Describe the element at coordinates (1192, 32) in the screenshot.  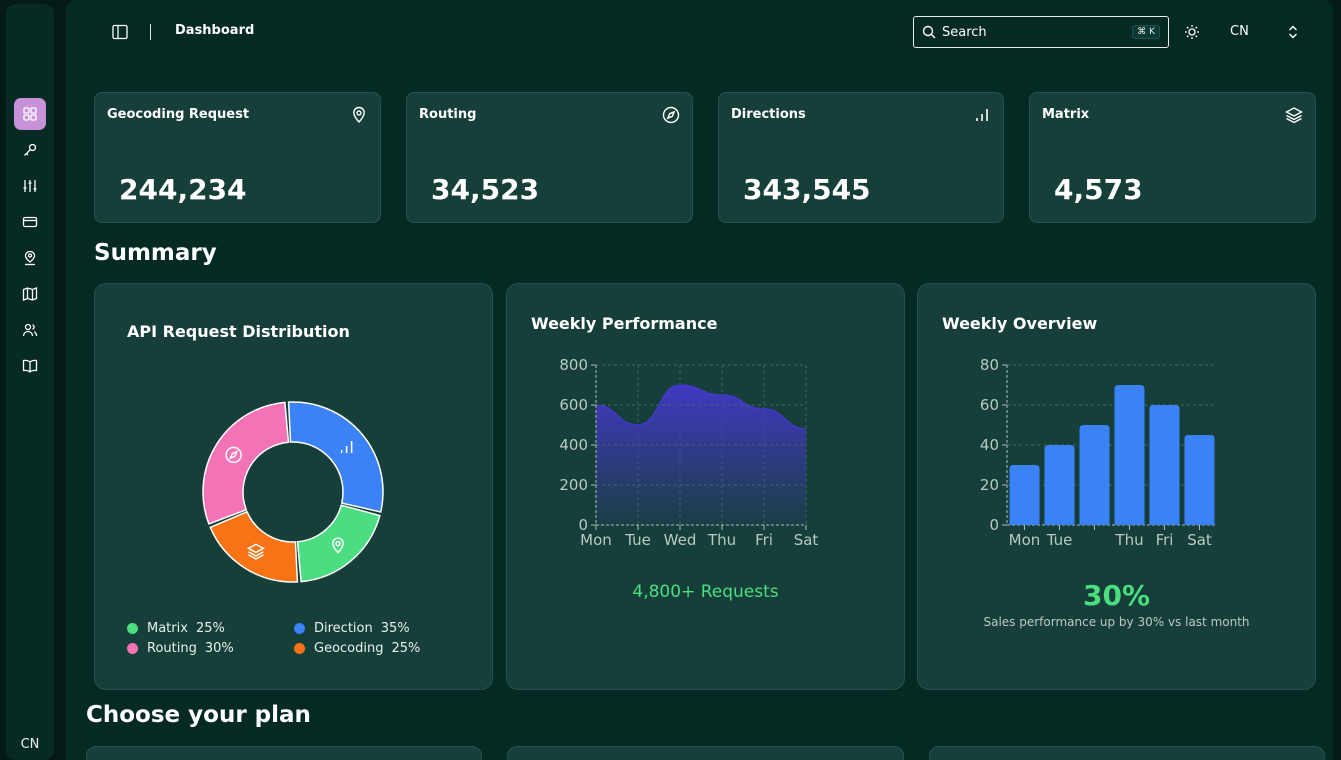
I see `sun-icon` at that location.